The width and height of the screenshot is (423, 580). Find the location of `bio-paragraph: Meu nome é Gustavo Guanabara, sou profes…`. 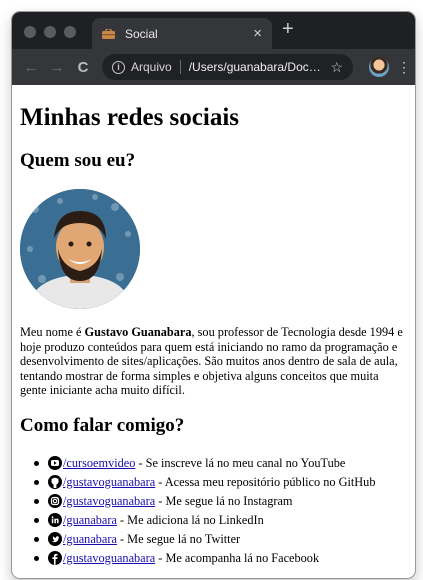

bio-paragraph: Meu nome é Gustavo Guanabara, sou profes… is located at coordinates (213, 361).